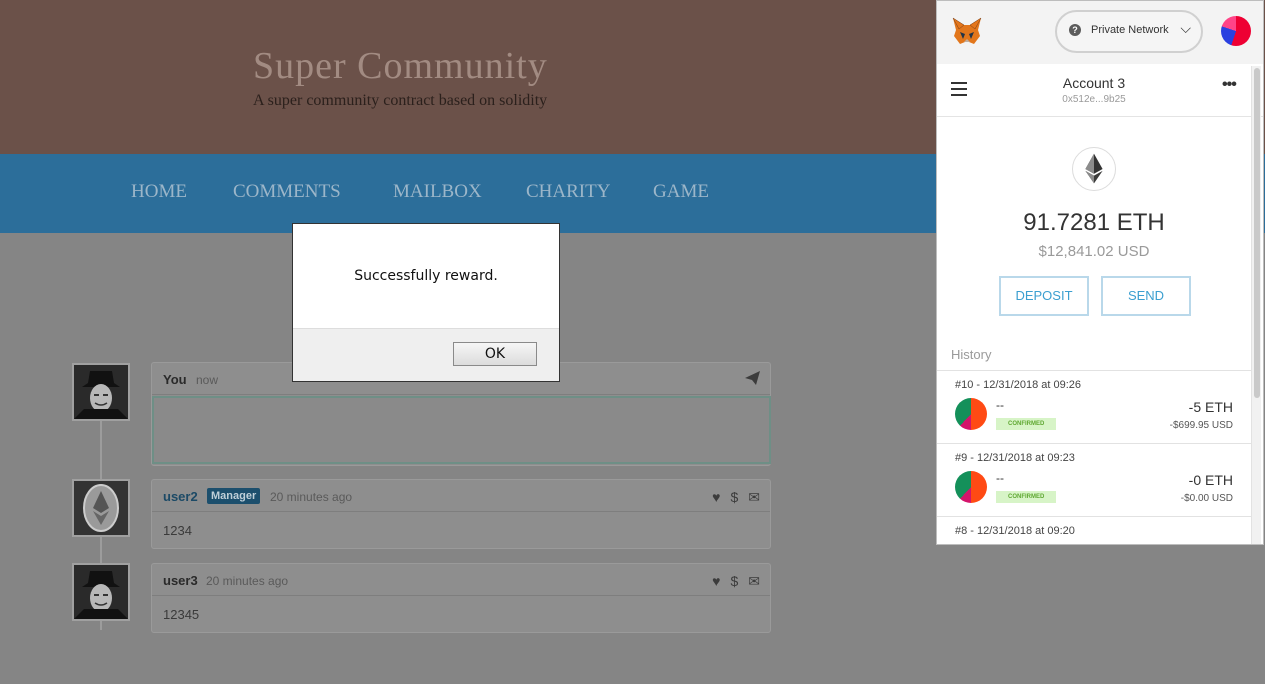  Describe the element at coordinates (1015, 458) in the screenshot. I see `tx-date: #9 - 12/31/2018 at 09:23` at that location.